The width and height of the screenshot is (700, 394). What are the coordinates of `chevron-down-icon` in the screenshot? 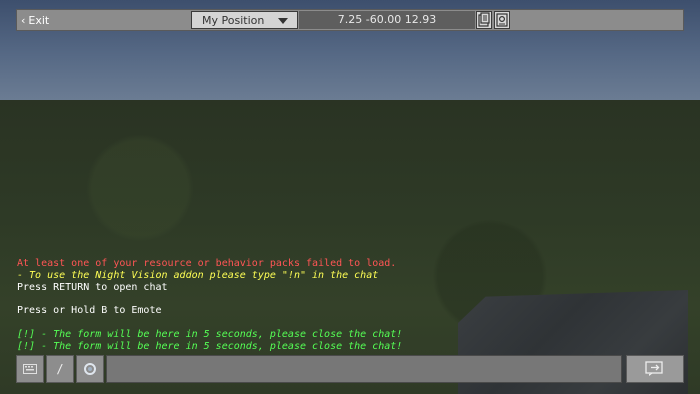 It's located at (283, 21).